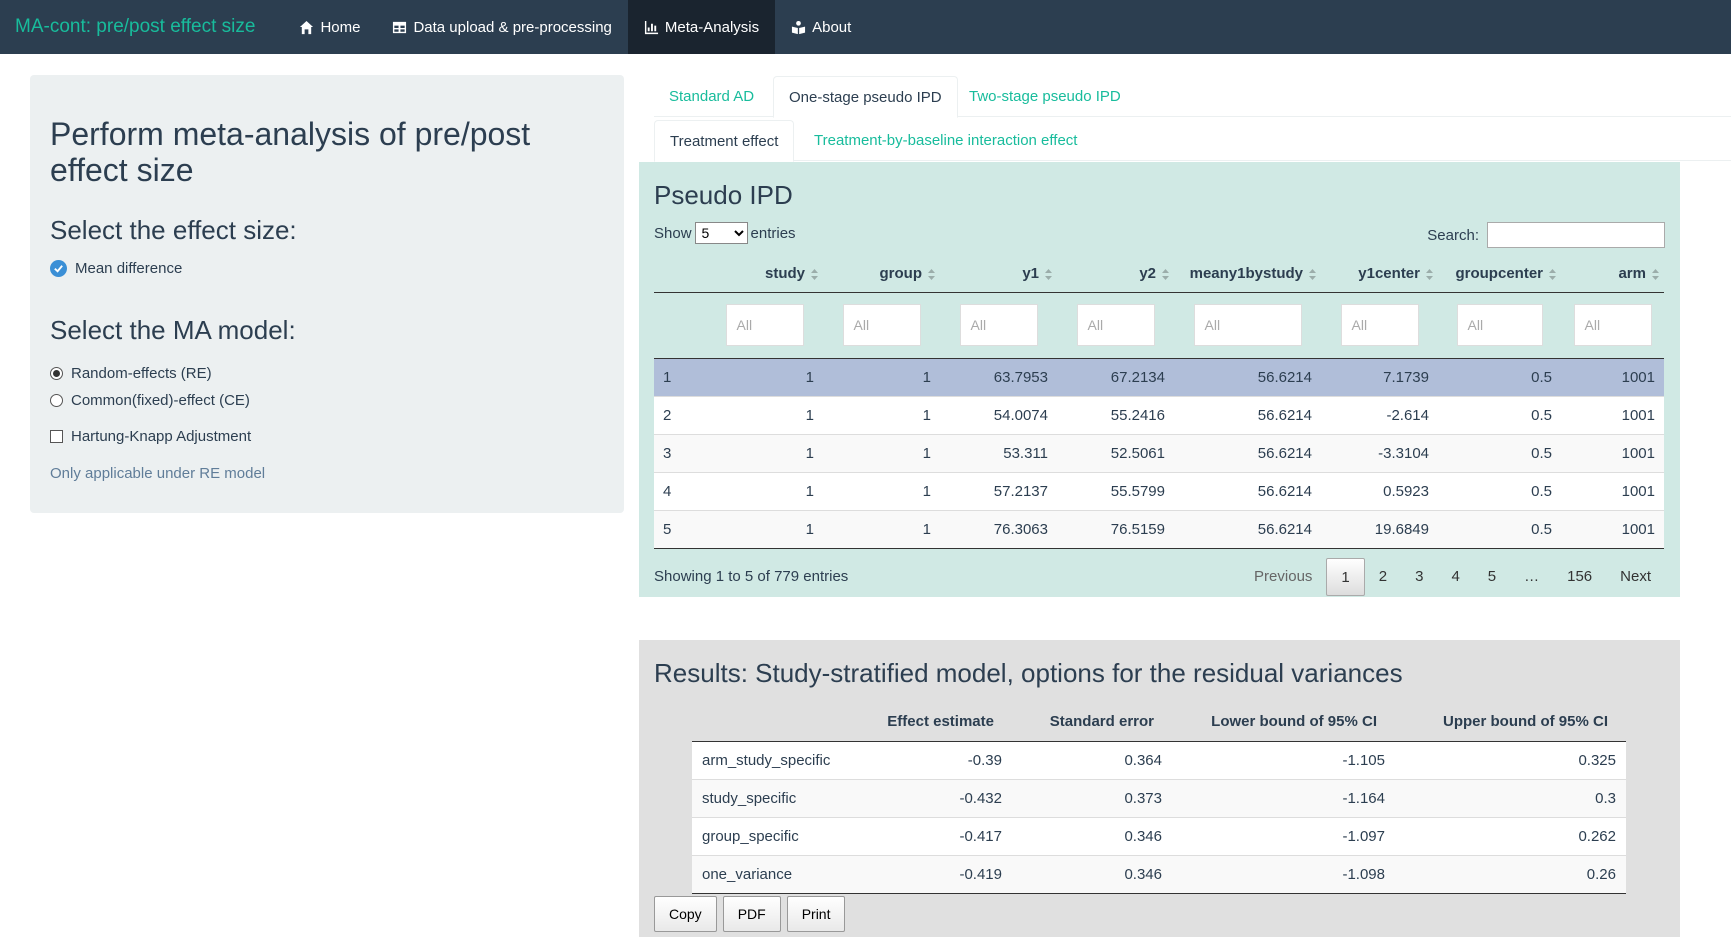 Image resolution: width=1731 pixels, height=943 pixels. What do you see at coordinates (1283, 759) in the screenshot?
I see `table-cell: -1.105` at bounding box center [1283, 759].